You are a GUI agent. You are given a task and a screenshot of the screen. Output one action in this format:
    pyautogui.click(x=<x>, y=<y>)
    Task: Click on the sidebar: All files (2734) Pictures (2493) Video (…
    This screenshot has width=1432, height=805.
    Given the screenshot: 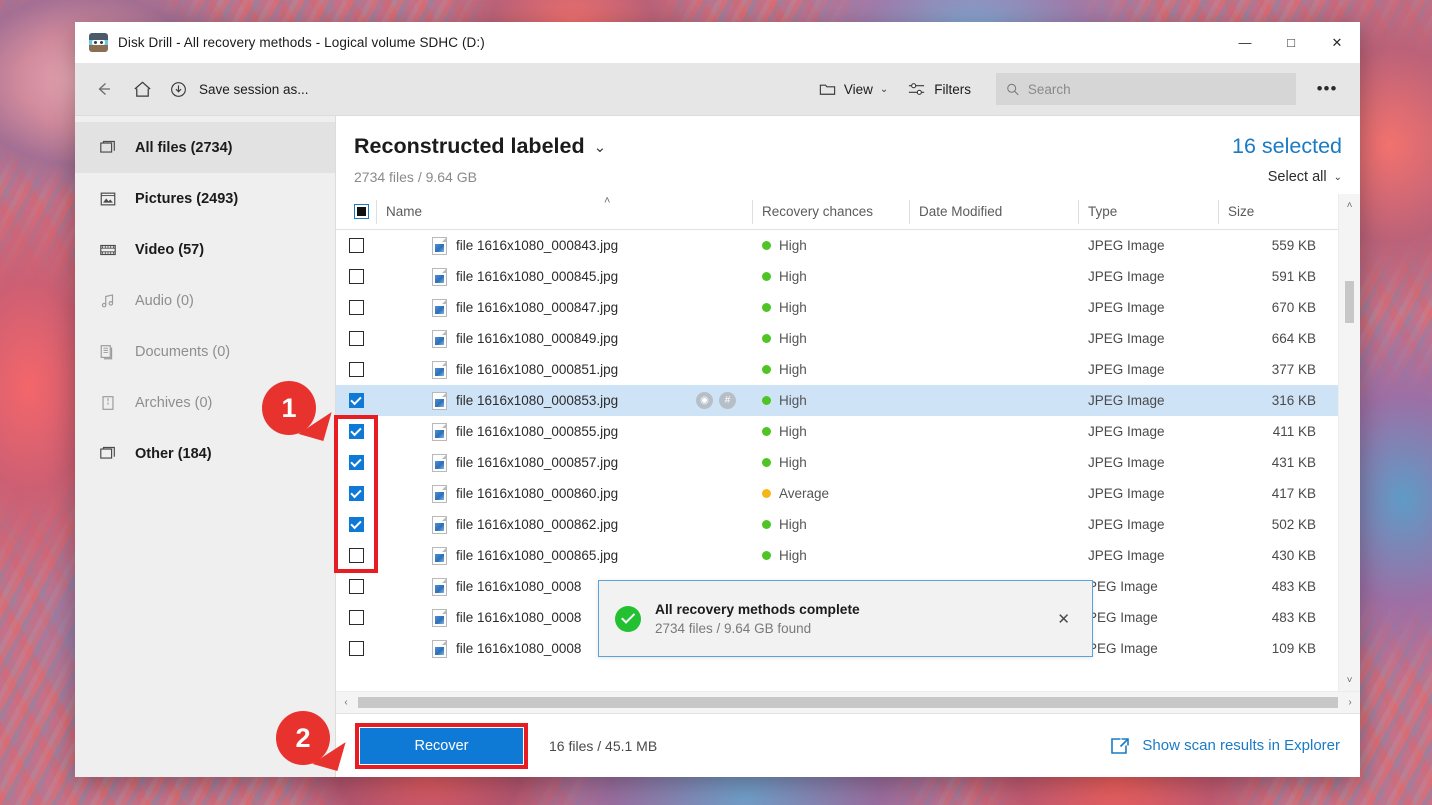 What is the action you would take?
    pyautogui.click(x=205, y=446)
    